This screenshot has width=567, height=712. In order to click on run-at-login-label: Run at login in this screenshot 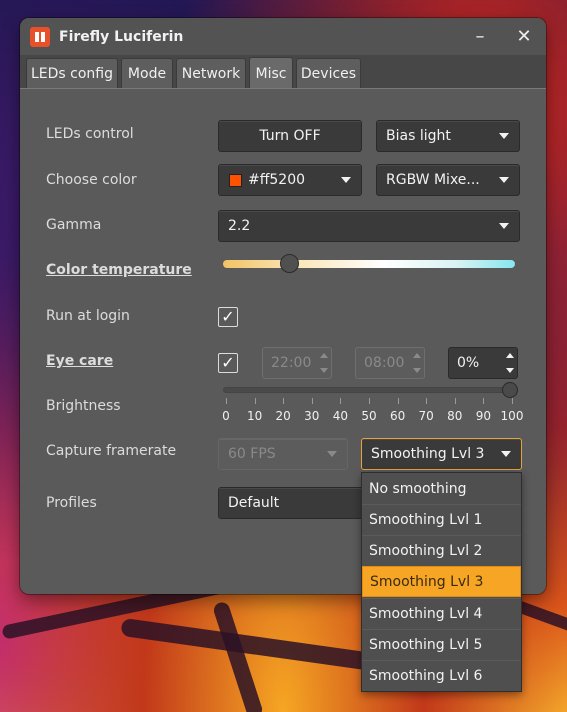, I will do `click(88, 316)`.